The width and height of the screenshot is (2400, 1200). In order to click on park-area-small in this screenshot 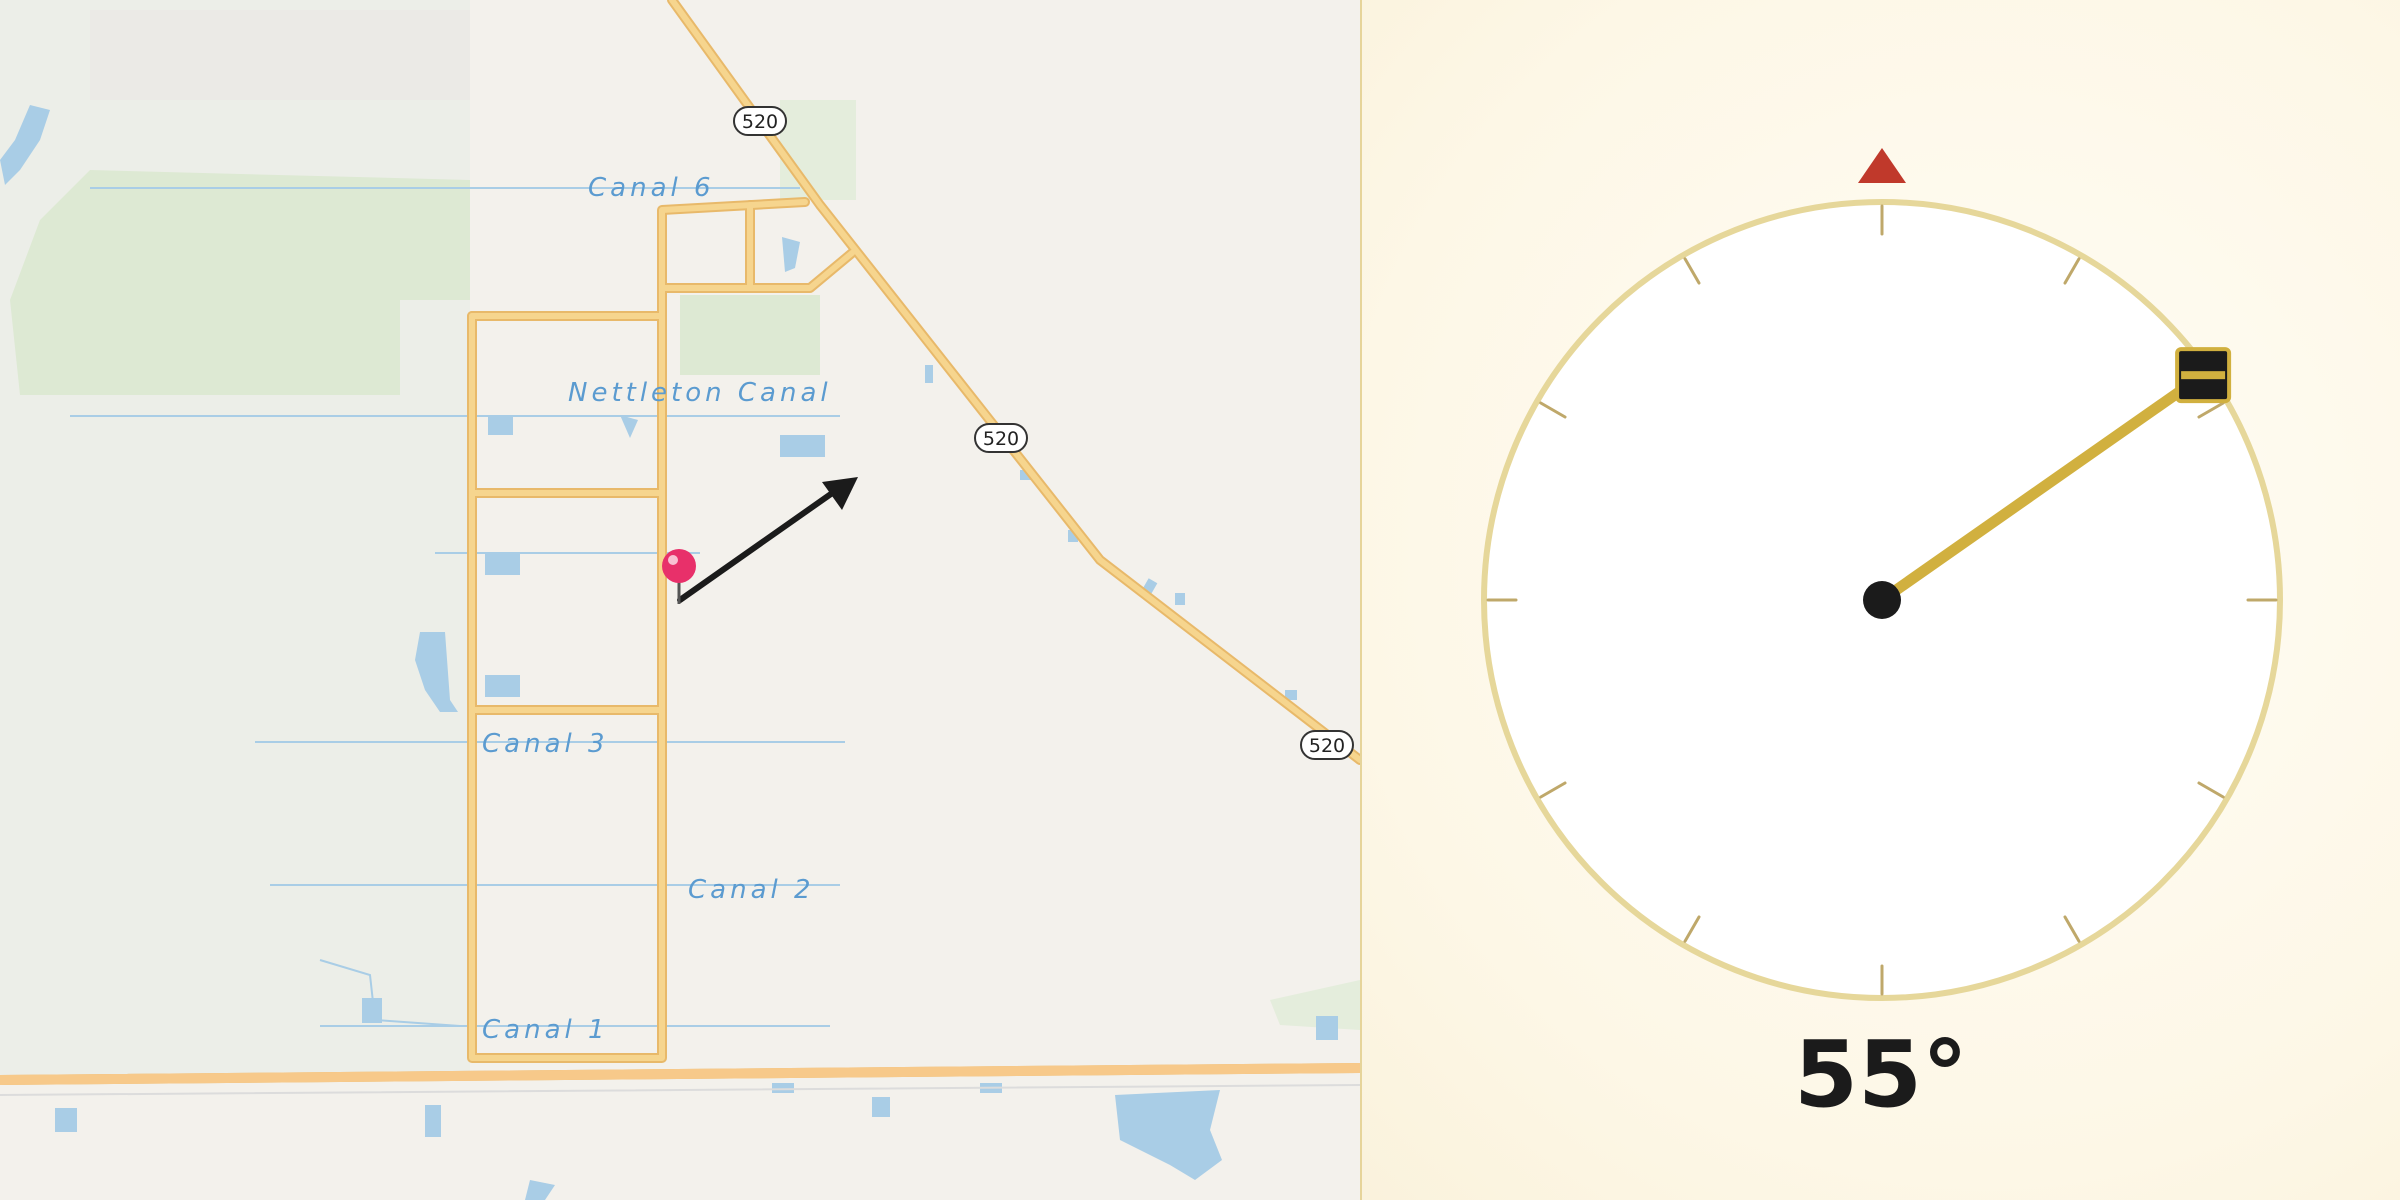, I will do `click(750, 335)`.